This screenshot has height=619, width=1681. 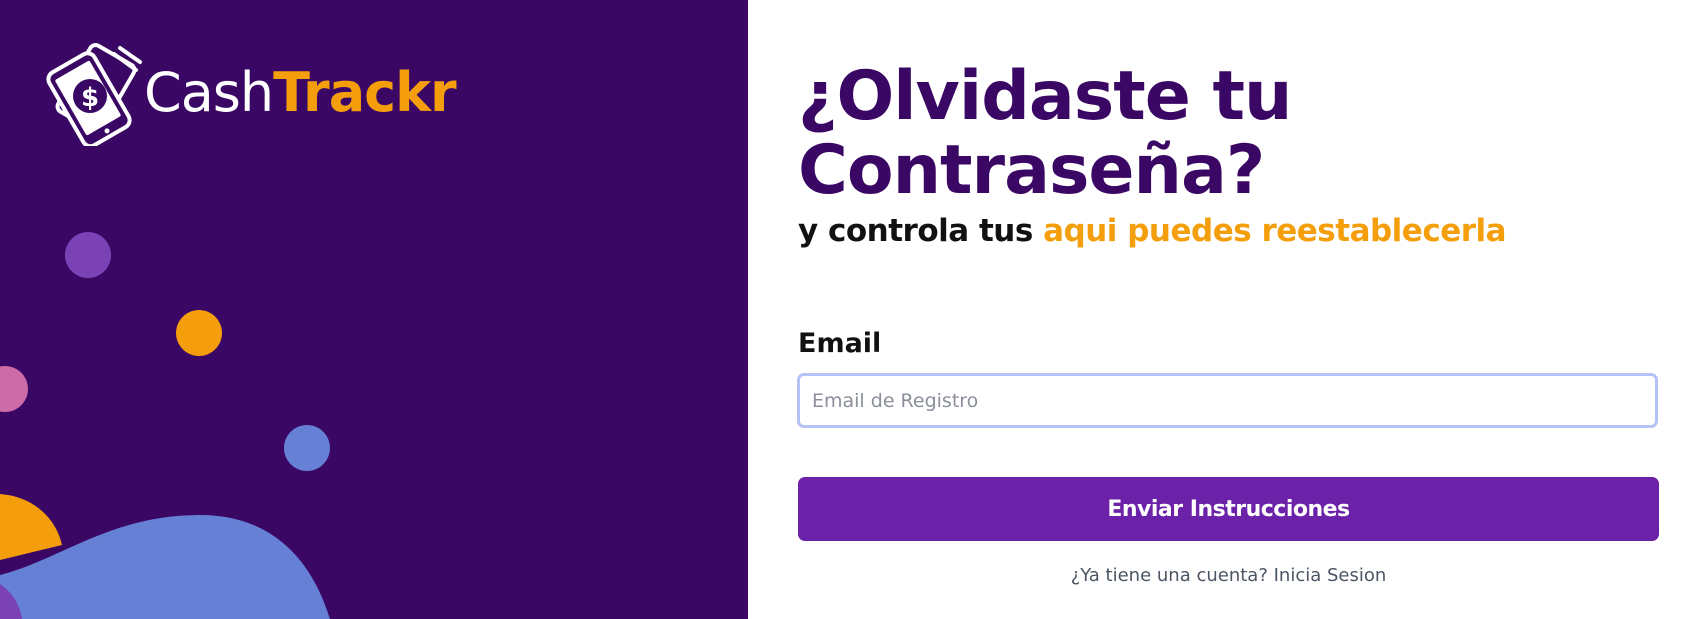 I want to click on decor-wave-shapes, so click(x=165, y=556).